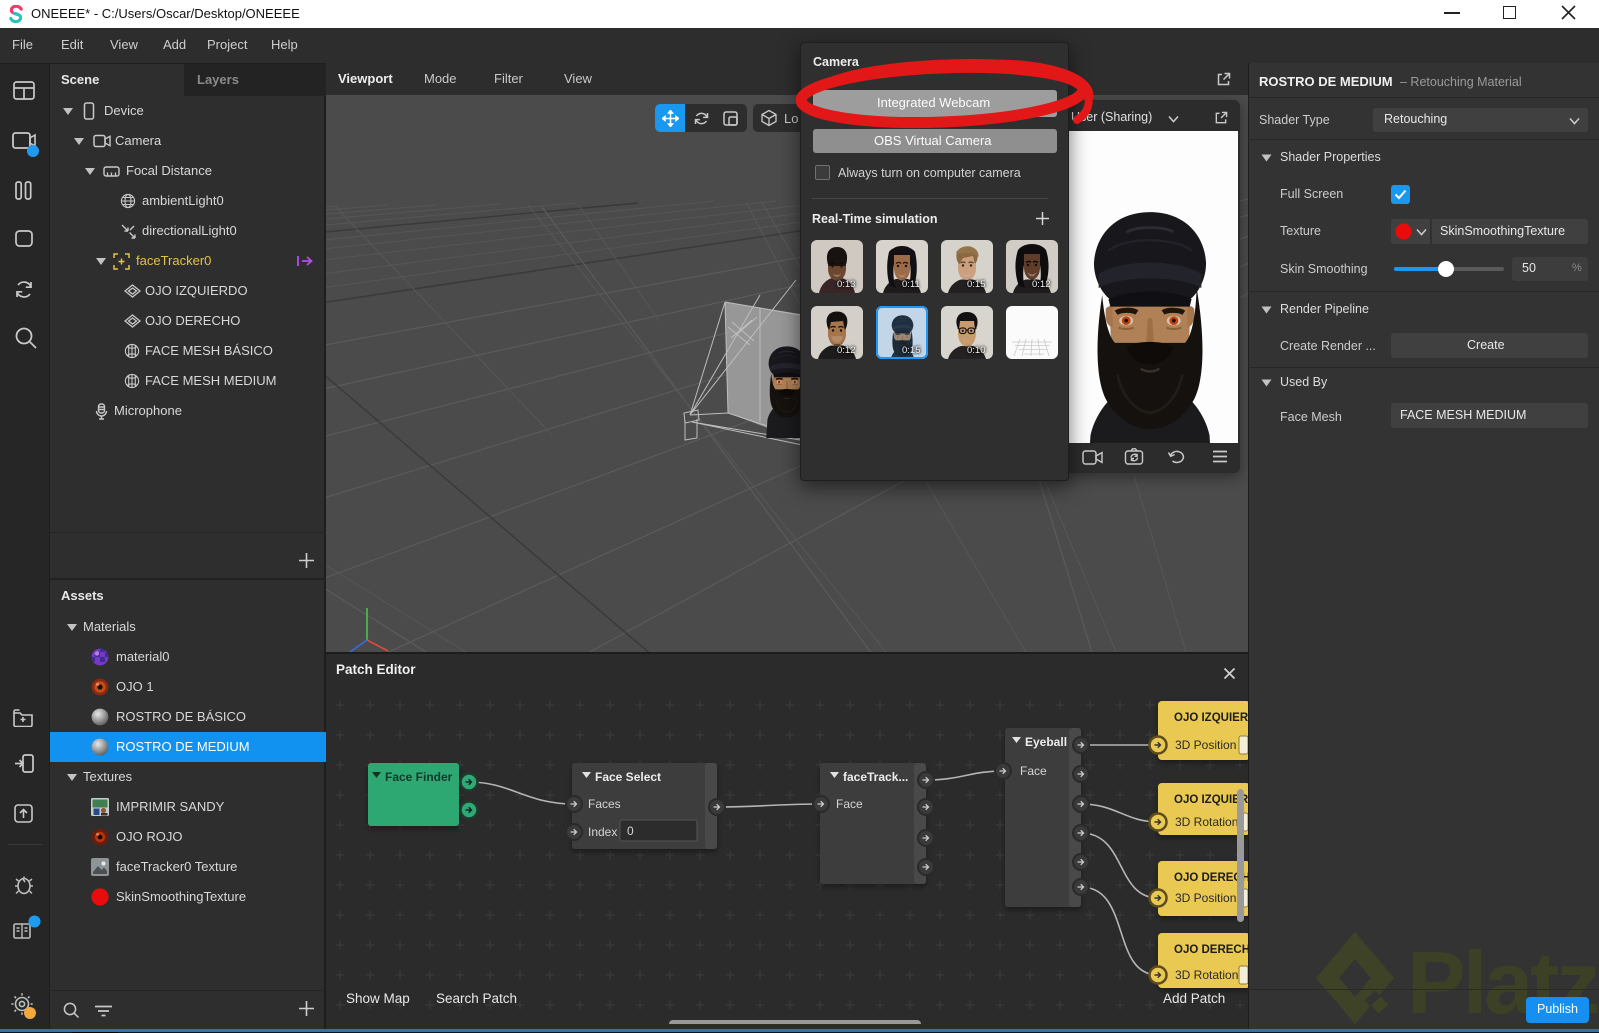 The height and width of the screenshot is (1033, 1599). Describe the element at coordinates (1211, 878) in the screenshot. I see `svg-text: OJO DERECH` at that location.